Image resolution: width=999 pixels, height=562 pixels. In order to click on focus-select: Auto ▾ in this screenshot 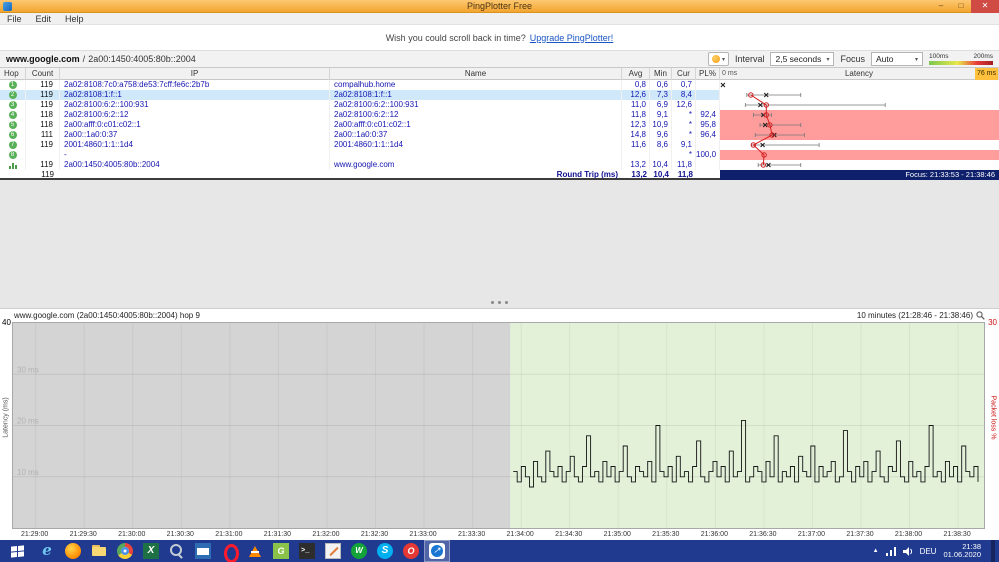, I will do `click(897, 59)`.